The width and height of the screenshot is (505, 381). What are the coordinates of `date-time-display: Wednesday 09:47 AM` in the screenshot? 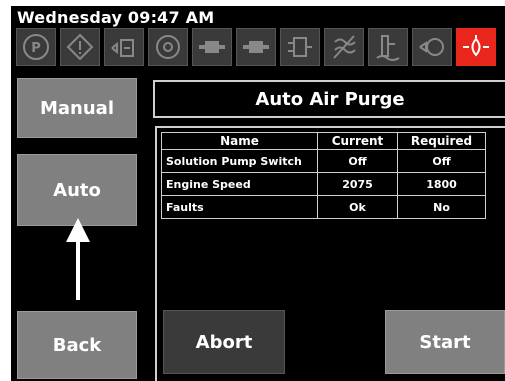 It's located at (116, 17).